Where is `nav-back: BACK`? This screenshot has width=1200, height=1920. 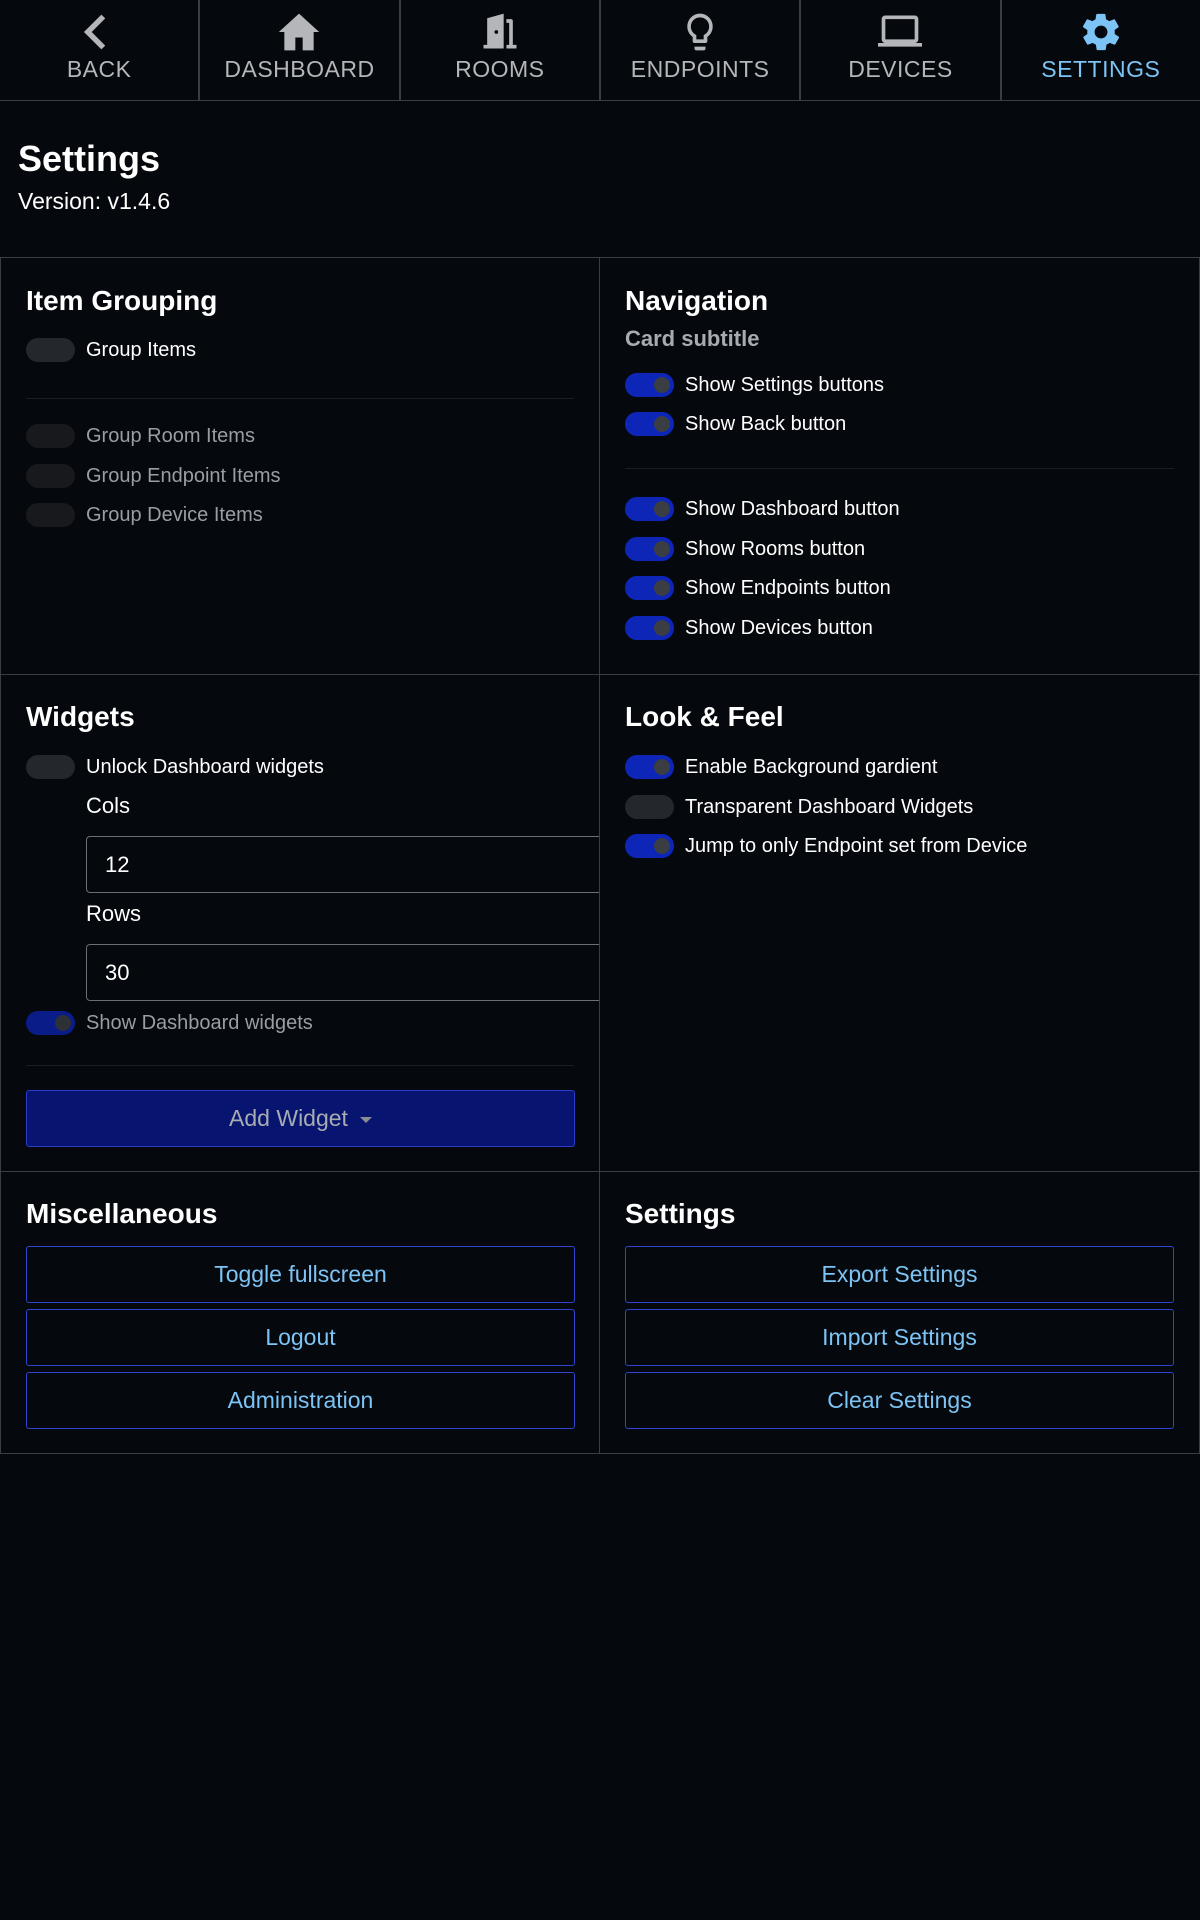
nav-back: BACK is located at coordinates (100, 50).